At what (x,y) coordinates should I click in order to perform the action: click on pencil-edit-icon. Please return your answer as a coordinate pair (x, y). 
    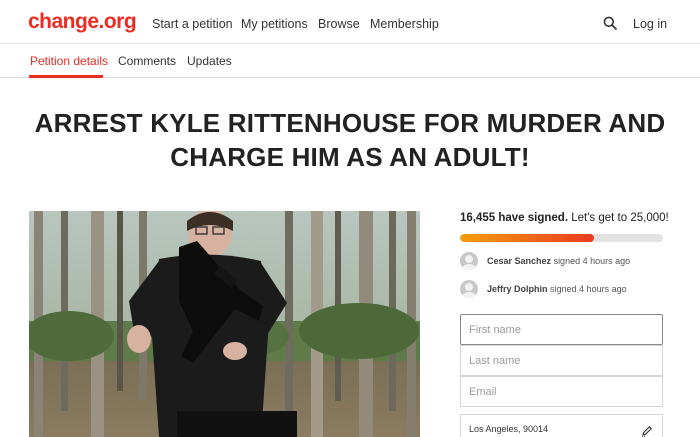
    Looking at the image, I should click on (647, 431).